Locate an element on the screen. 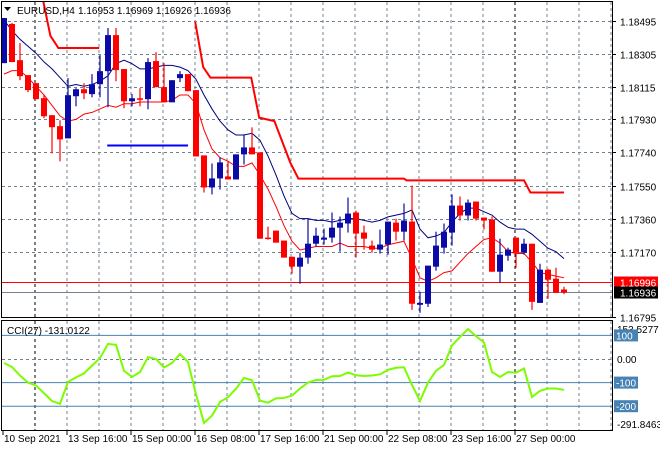 This screenshot has height=450, width=660. cci-axis-label: 100 is located at coordinates (624, 336).